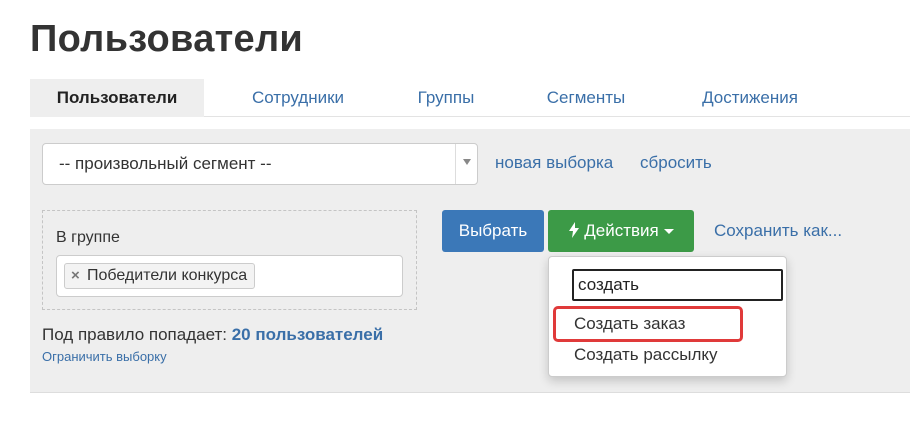 Image resolution: width=910 pixels, height=433 pixels. What do you see at coordinates (648, 324) in the screenshot?
I see `highlight-frame` at bounding box center [648, 324].